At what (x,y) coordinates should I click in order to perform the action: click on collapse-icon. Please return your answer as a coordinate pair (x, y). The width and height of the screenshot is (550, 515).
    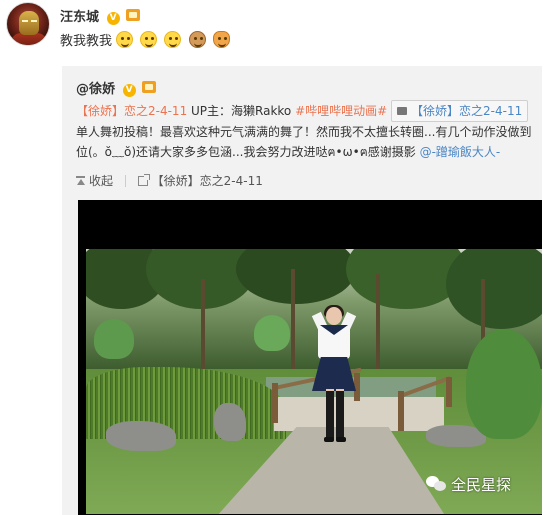
    Looking at the image, I should click on (80, 181).